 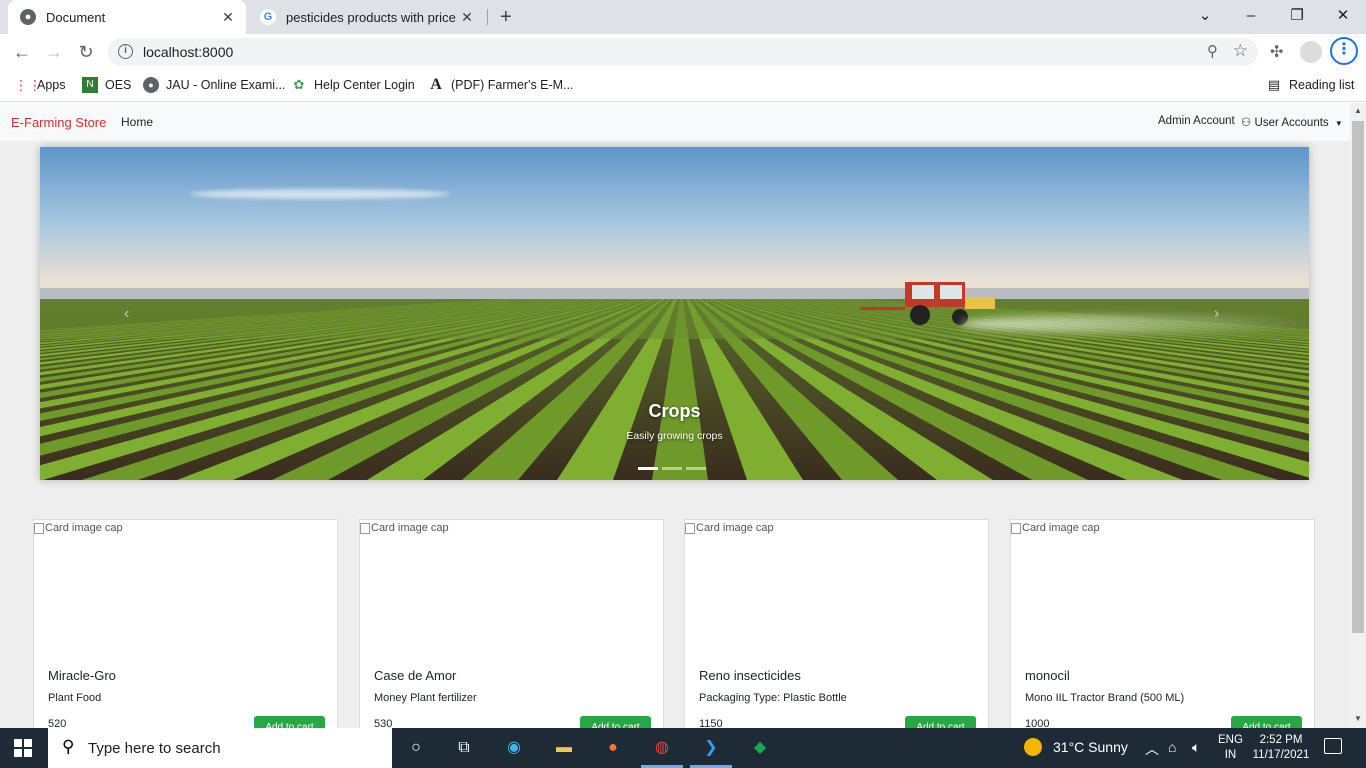 I want to click on product-name: Miracle-Gro, so click(x=82, y=675).